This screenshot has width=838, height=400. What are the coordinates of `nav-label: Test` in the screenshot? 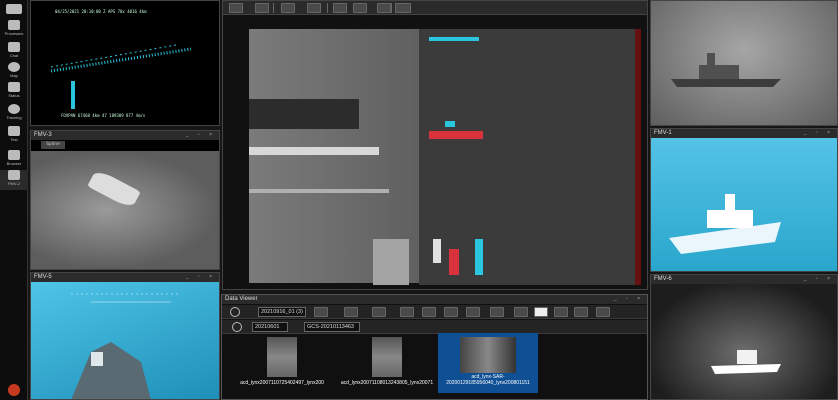 It's located at (14, 139).